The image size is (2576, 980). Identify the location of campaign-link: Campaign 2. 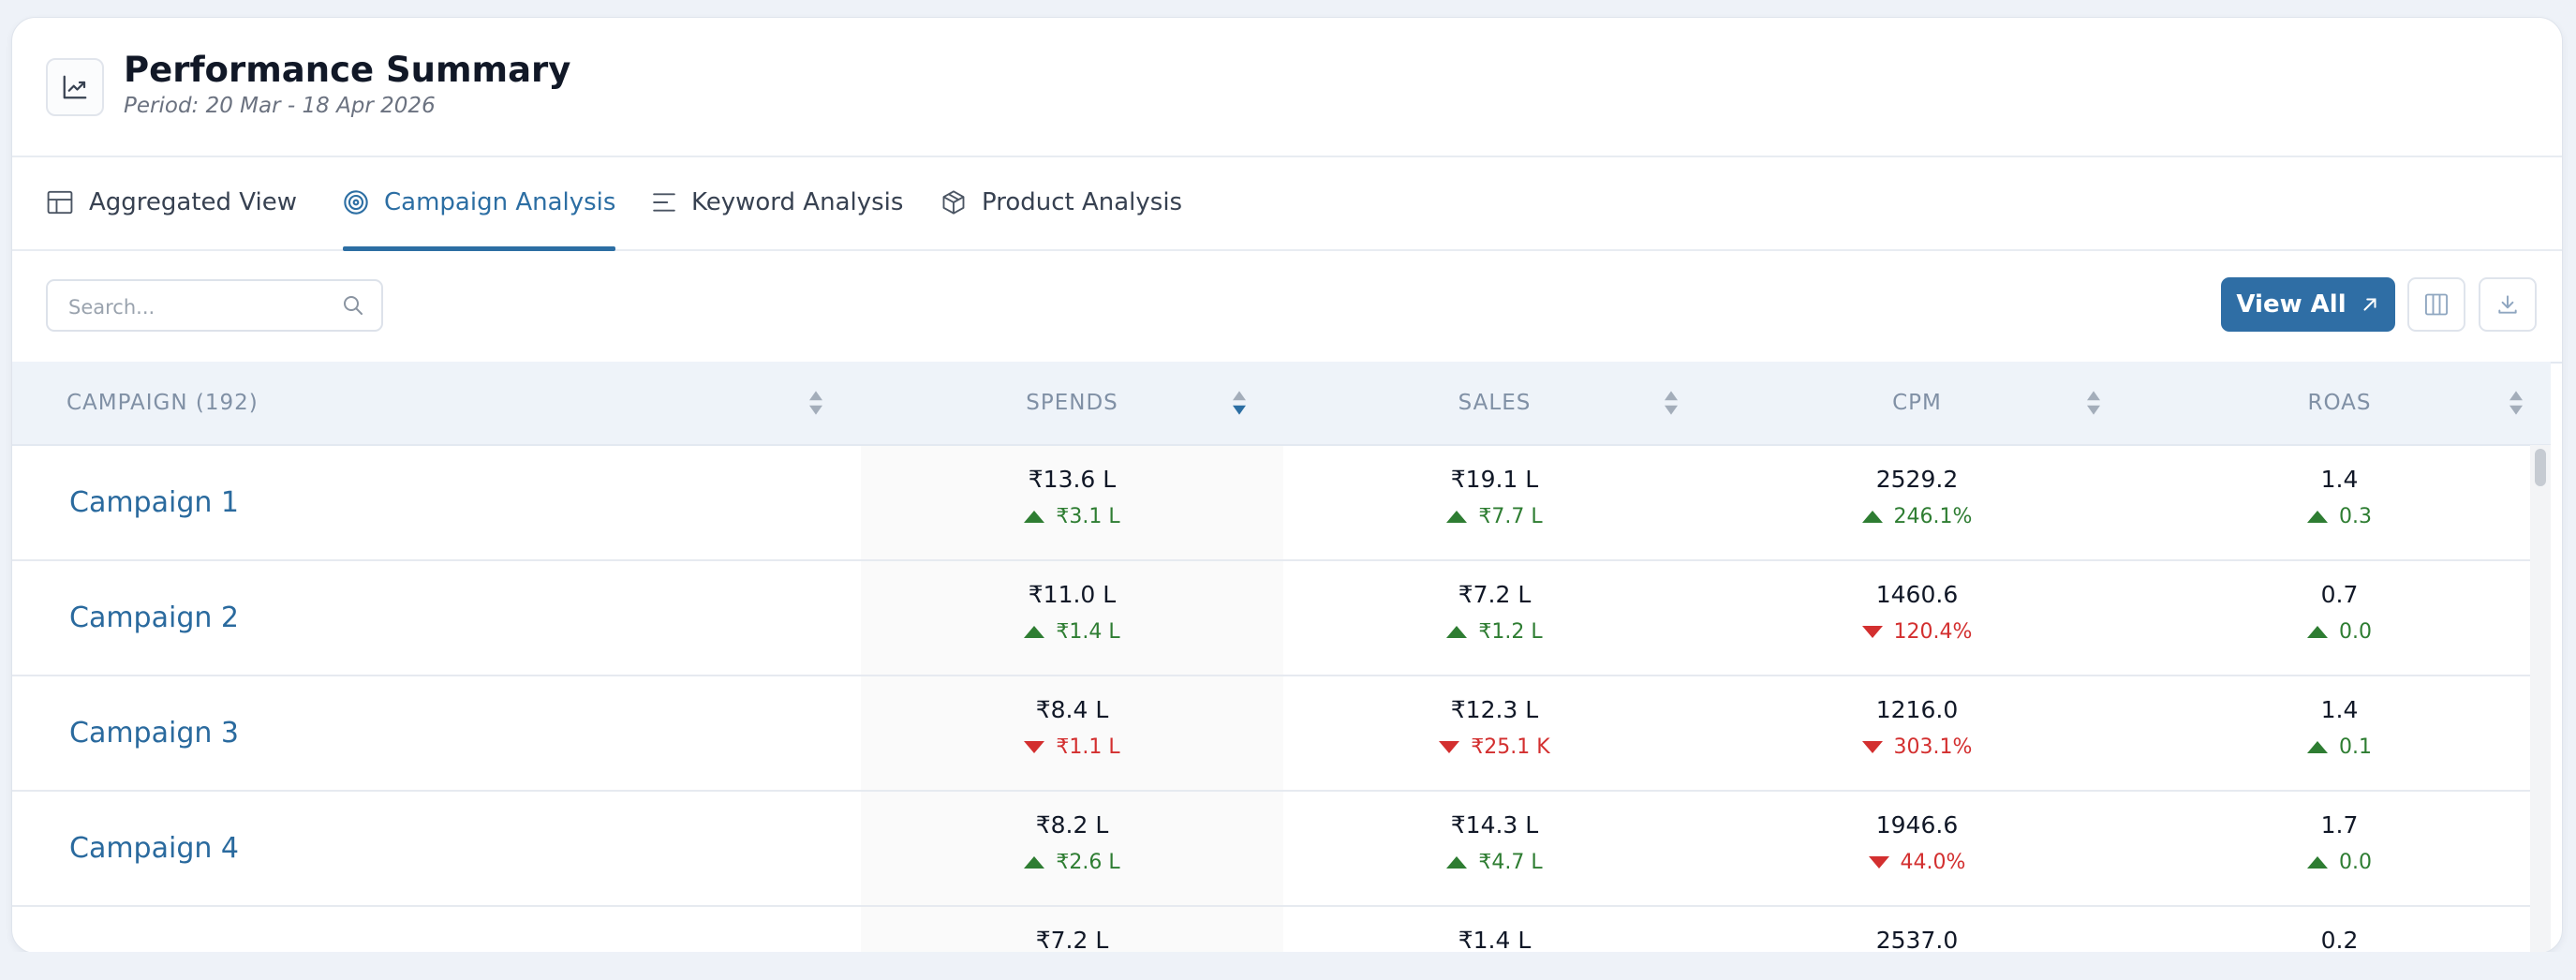
(154, 617).